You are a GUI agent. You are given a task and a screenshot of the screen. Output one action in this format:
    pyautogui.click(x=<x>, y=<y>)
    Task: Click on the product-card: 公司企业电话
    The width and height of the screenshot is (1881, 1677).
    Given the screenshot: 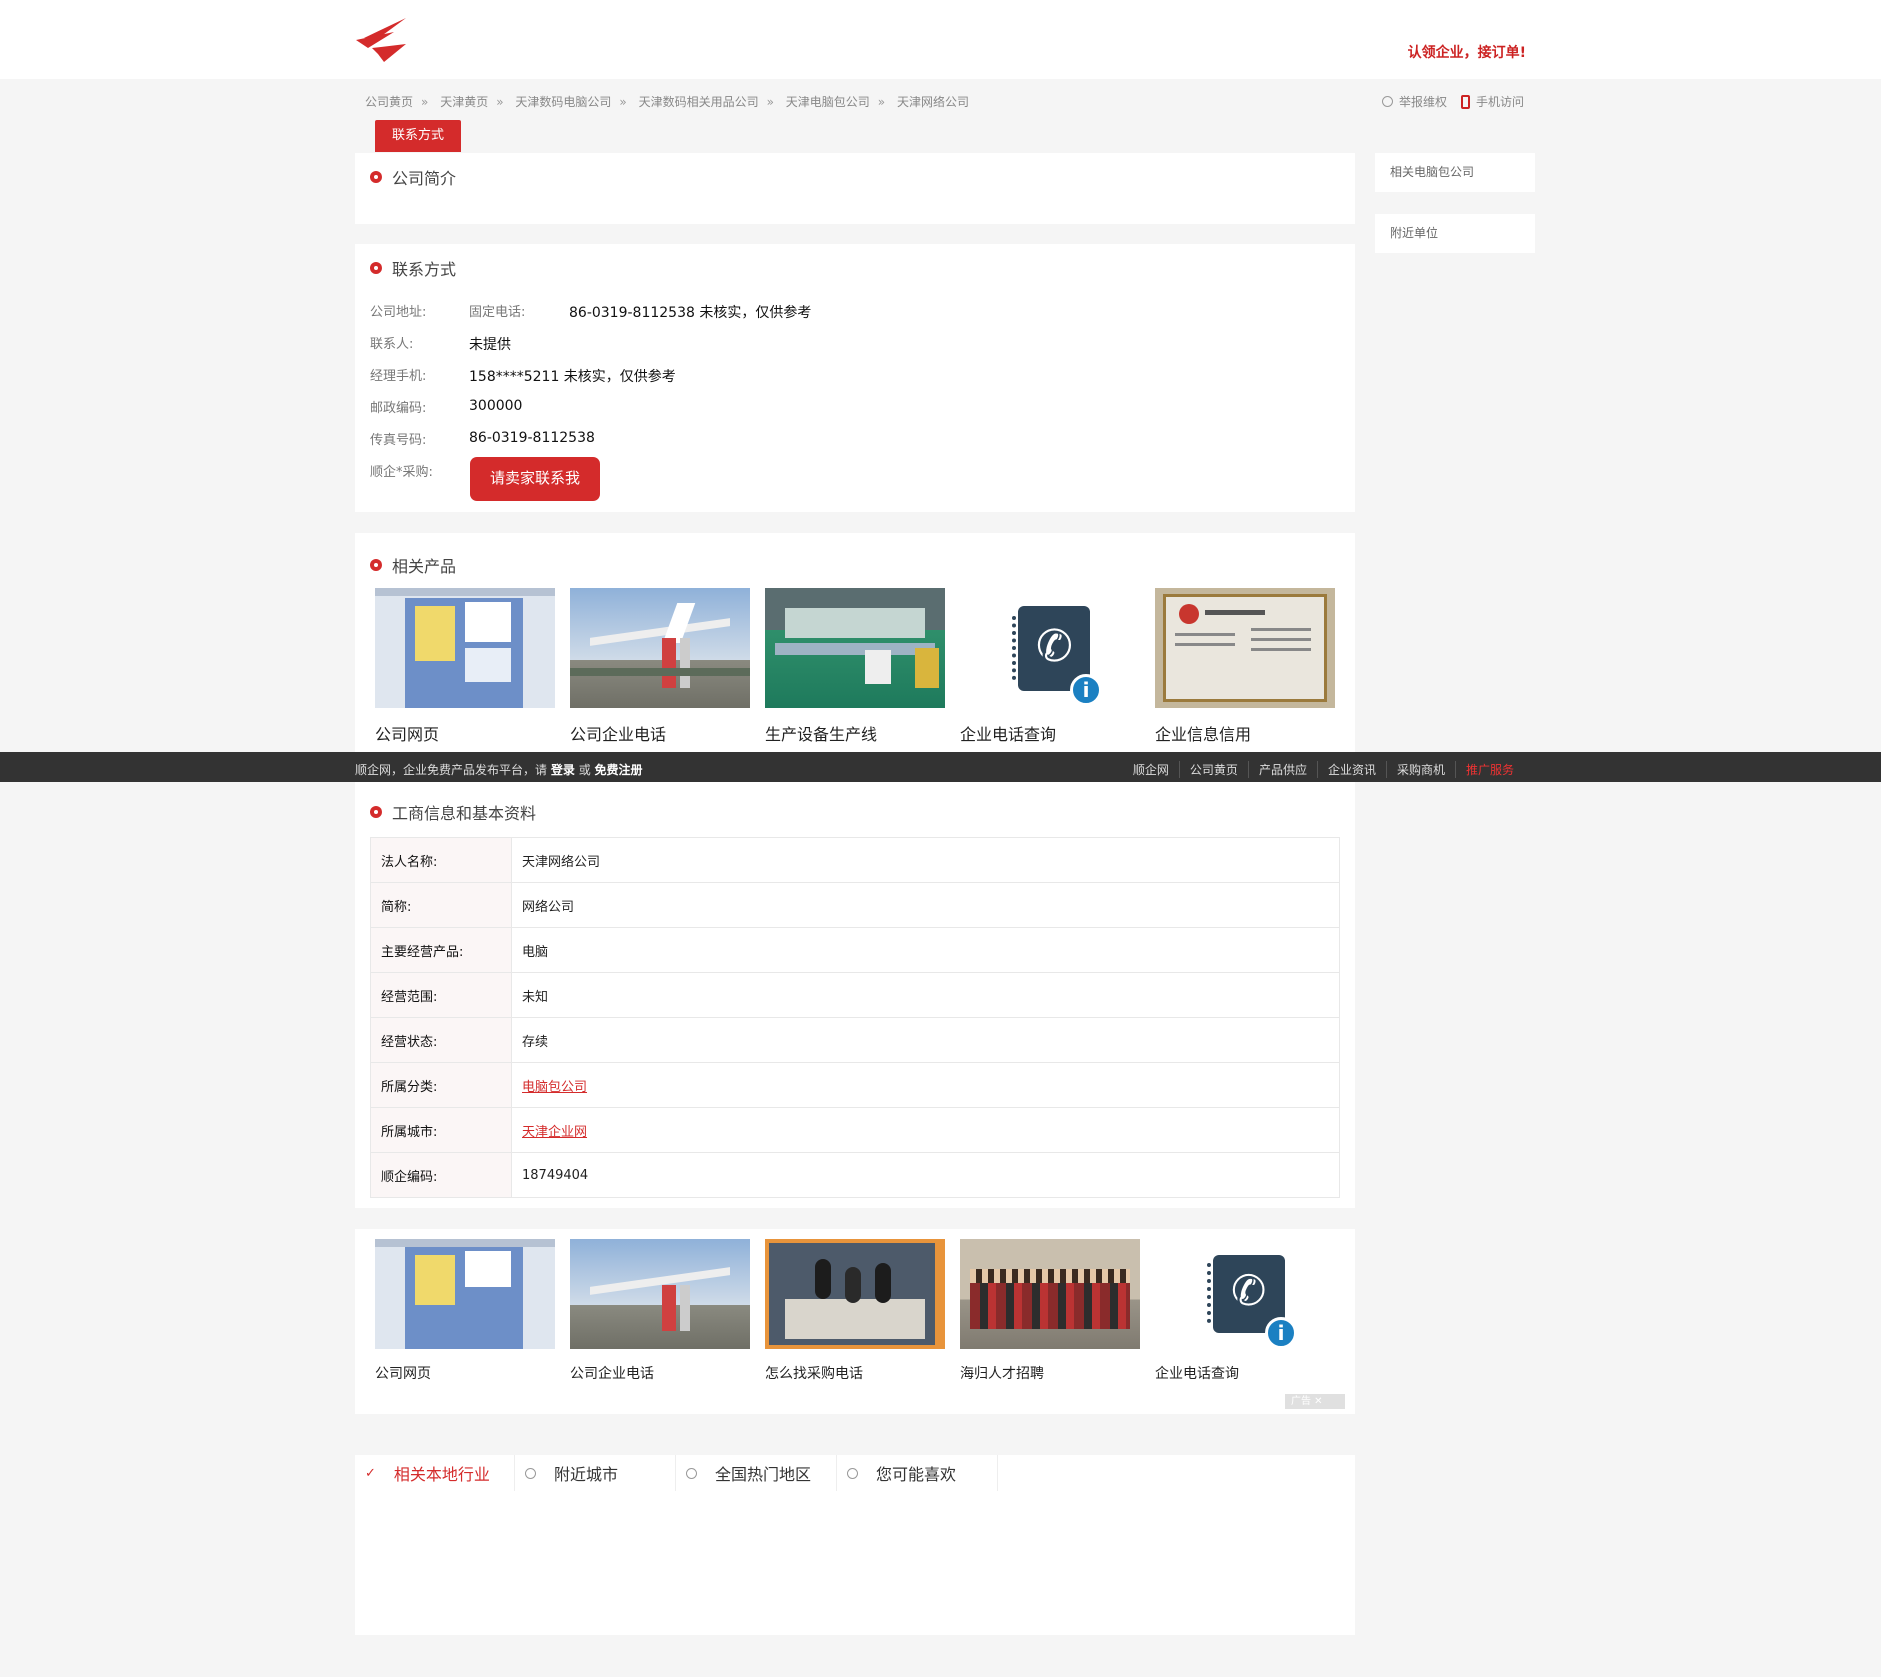 What is the action you would take?
    pyautogui.click(x=660, y=666)
    